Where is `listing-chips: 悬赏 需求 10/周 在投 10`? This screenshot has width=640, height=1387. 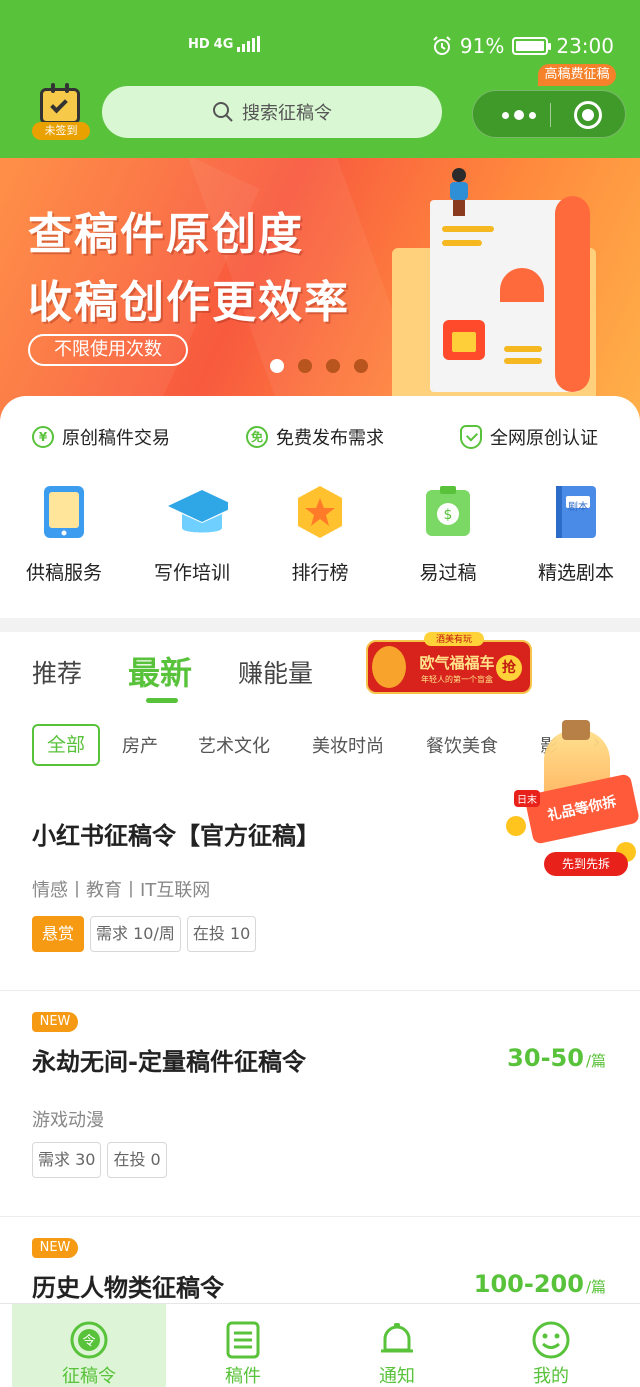 listing-chips: 悬赏 需求 10/周 在投 10 is located at coordinates (144, 934).